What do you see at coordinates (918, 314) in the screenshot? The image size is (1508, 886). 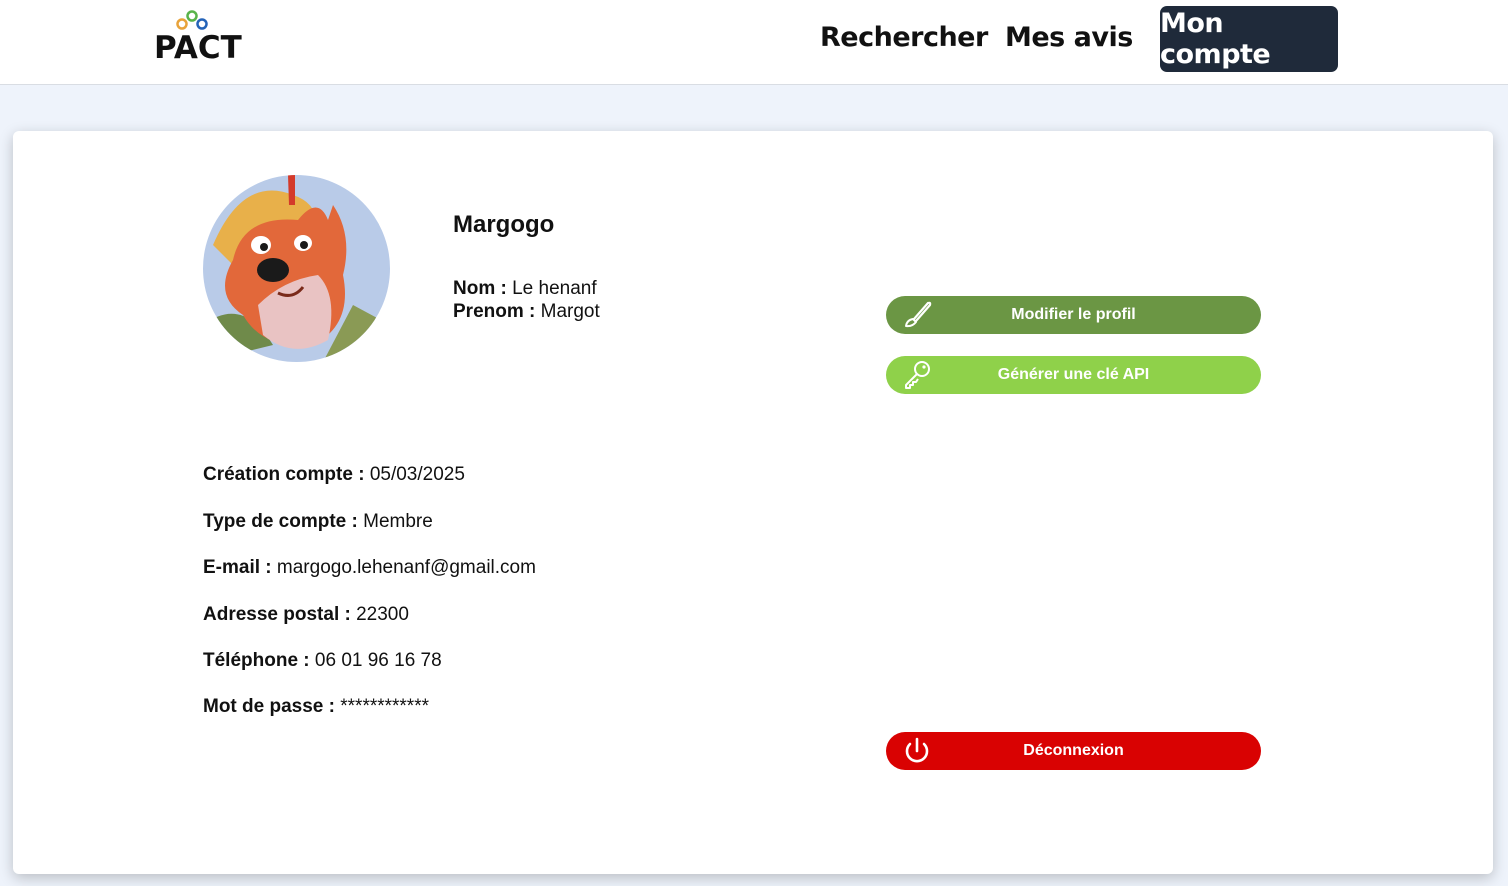 I see `brush-icon` at bounding box center [918, 314].